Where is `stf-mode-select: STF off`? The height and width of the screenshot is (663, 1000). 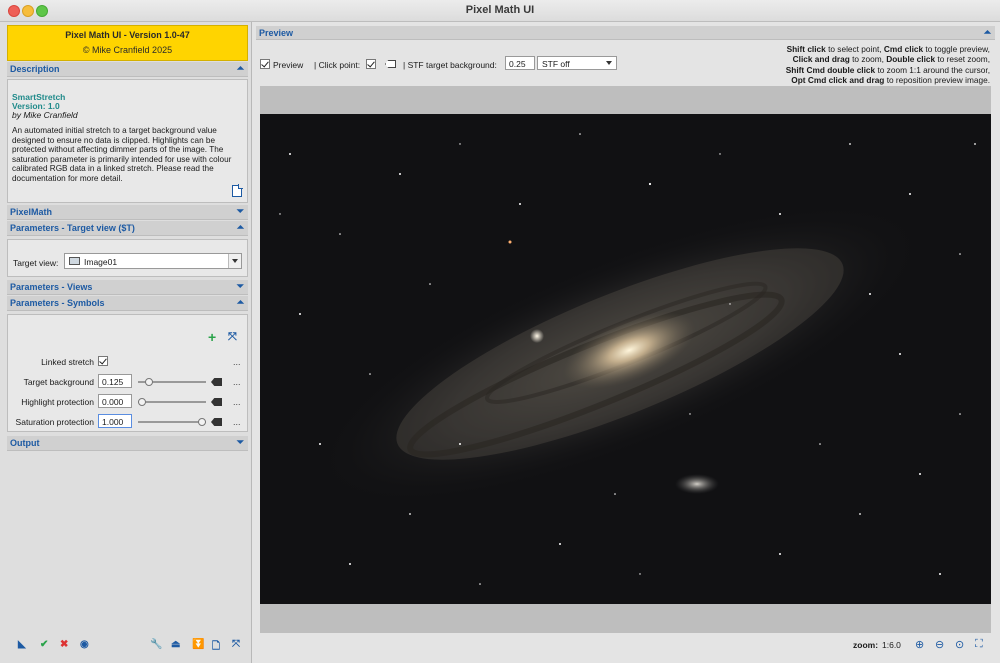
stf-mode-select: STF off is located at coordinates (577, 63).